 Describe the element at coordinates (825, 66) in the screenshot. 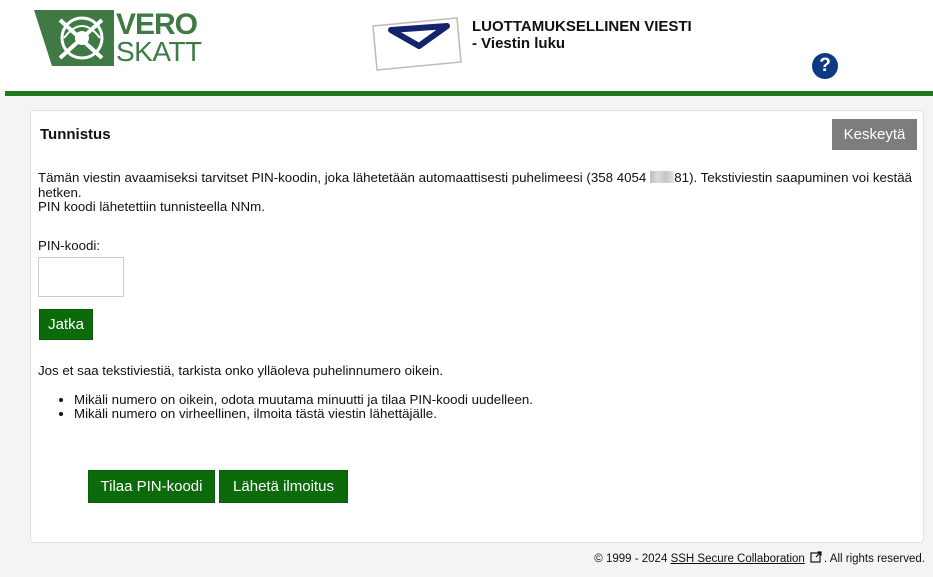

I see `help-icon: ?` at that location.